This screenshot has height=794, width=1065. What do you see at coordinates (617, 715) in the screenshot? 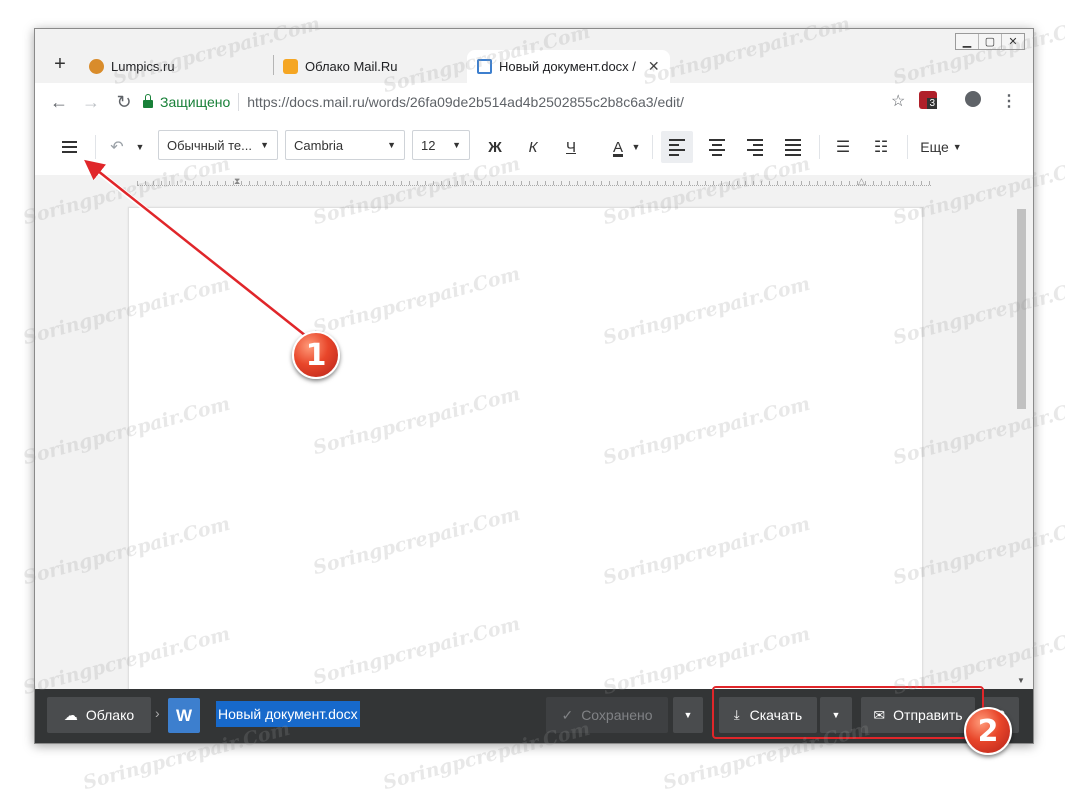
I see `saved-label: Сохранено` at bounding box center [617, 715].